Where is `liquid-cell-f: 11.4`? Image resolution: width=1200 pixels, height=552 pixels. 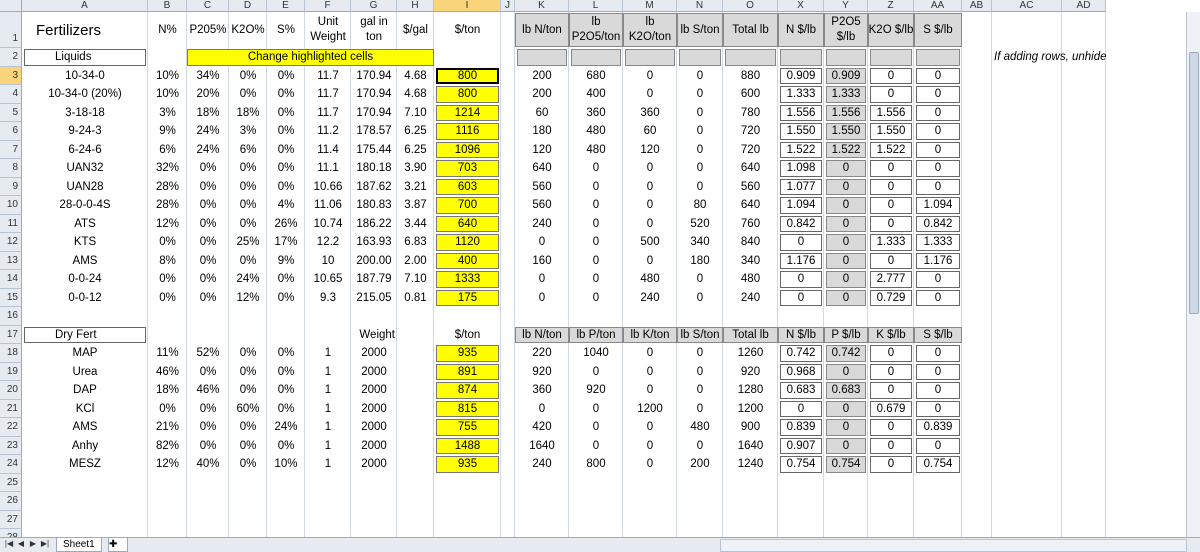
liquid-cell-f: 11.4 is located at coordinates (328, 150).